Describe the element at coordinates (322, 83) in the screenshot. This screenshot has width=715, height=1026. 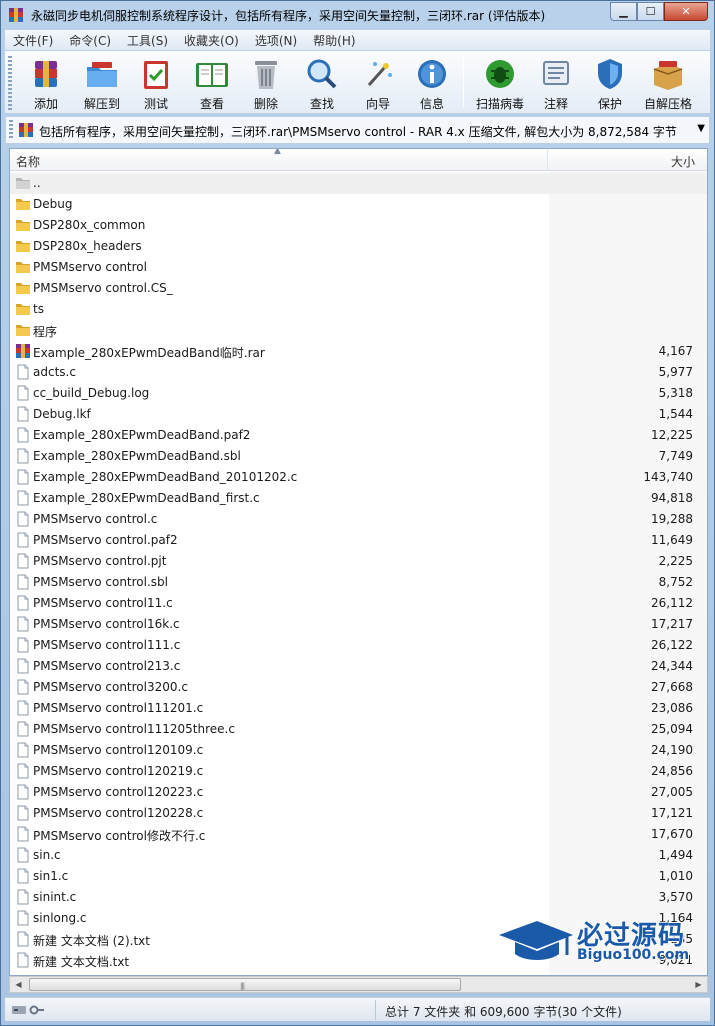
I see `find-button: 查找` at that location.